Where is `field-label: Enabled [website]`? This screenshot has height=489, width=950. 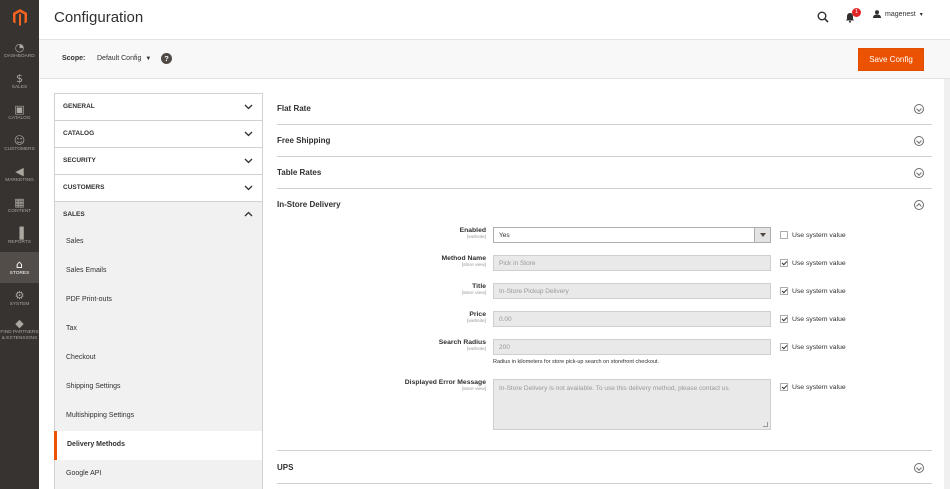 field-label: Enabled [website] is located at coordinates (473, 233).